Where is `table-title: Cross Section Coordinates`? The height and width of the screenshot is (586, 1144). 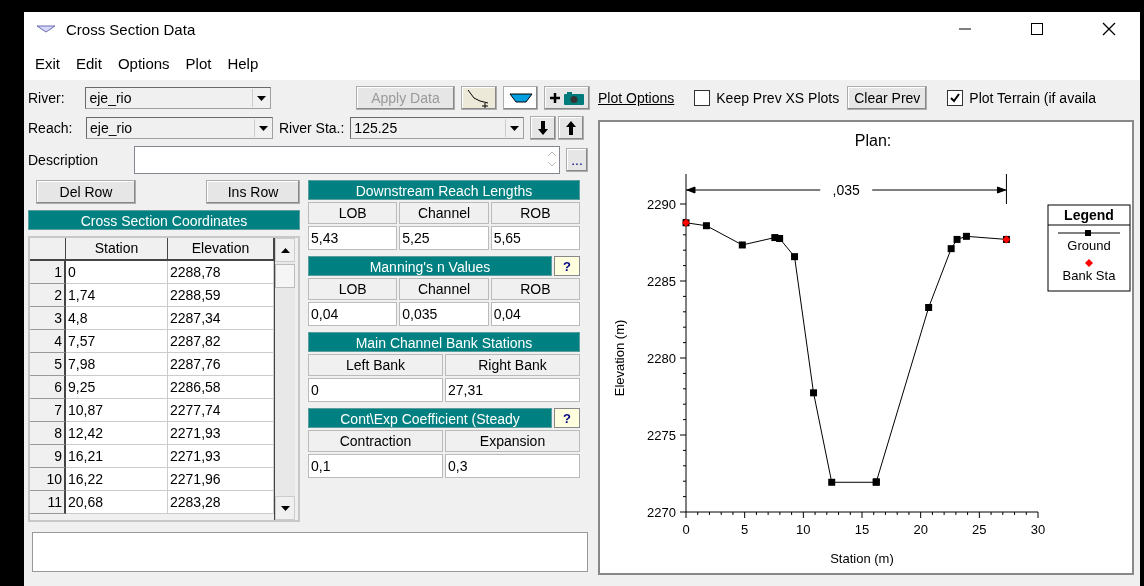 table-title: Cross Section Coordinates is located at coordinates (164, 220).